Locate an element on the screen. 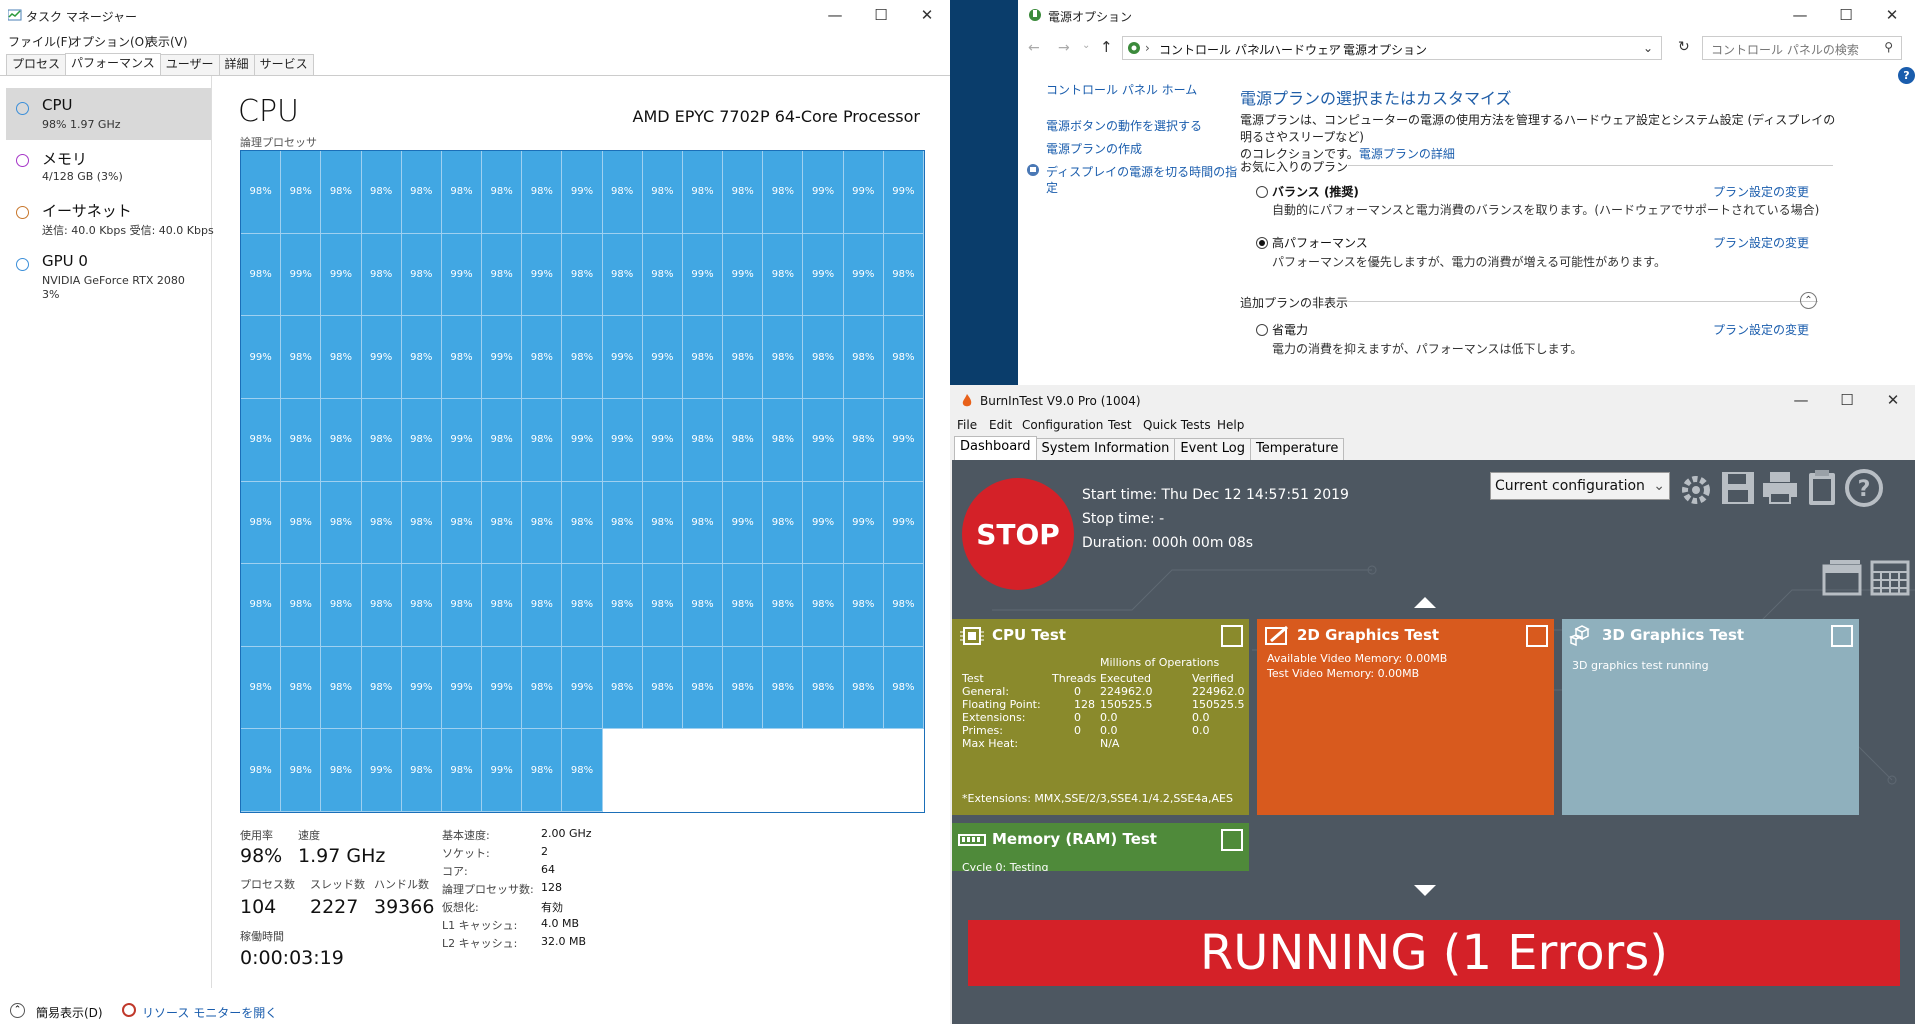  plan-high-performance-radio is located at coordinates (1262, 243).